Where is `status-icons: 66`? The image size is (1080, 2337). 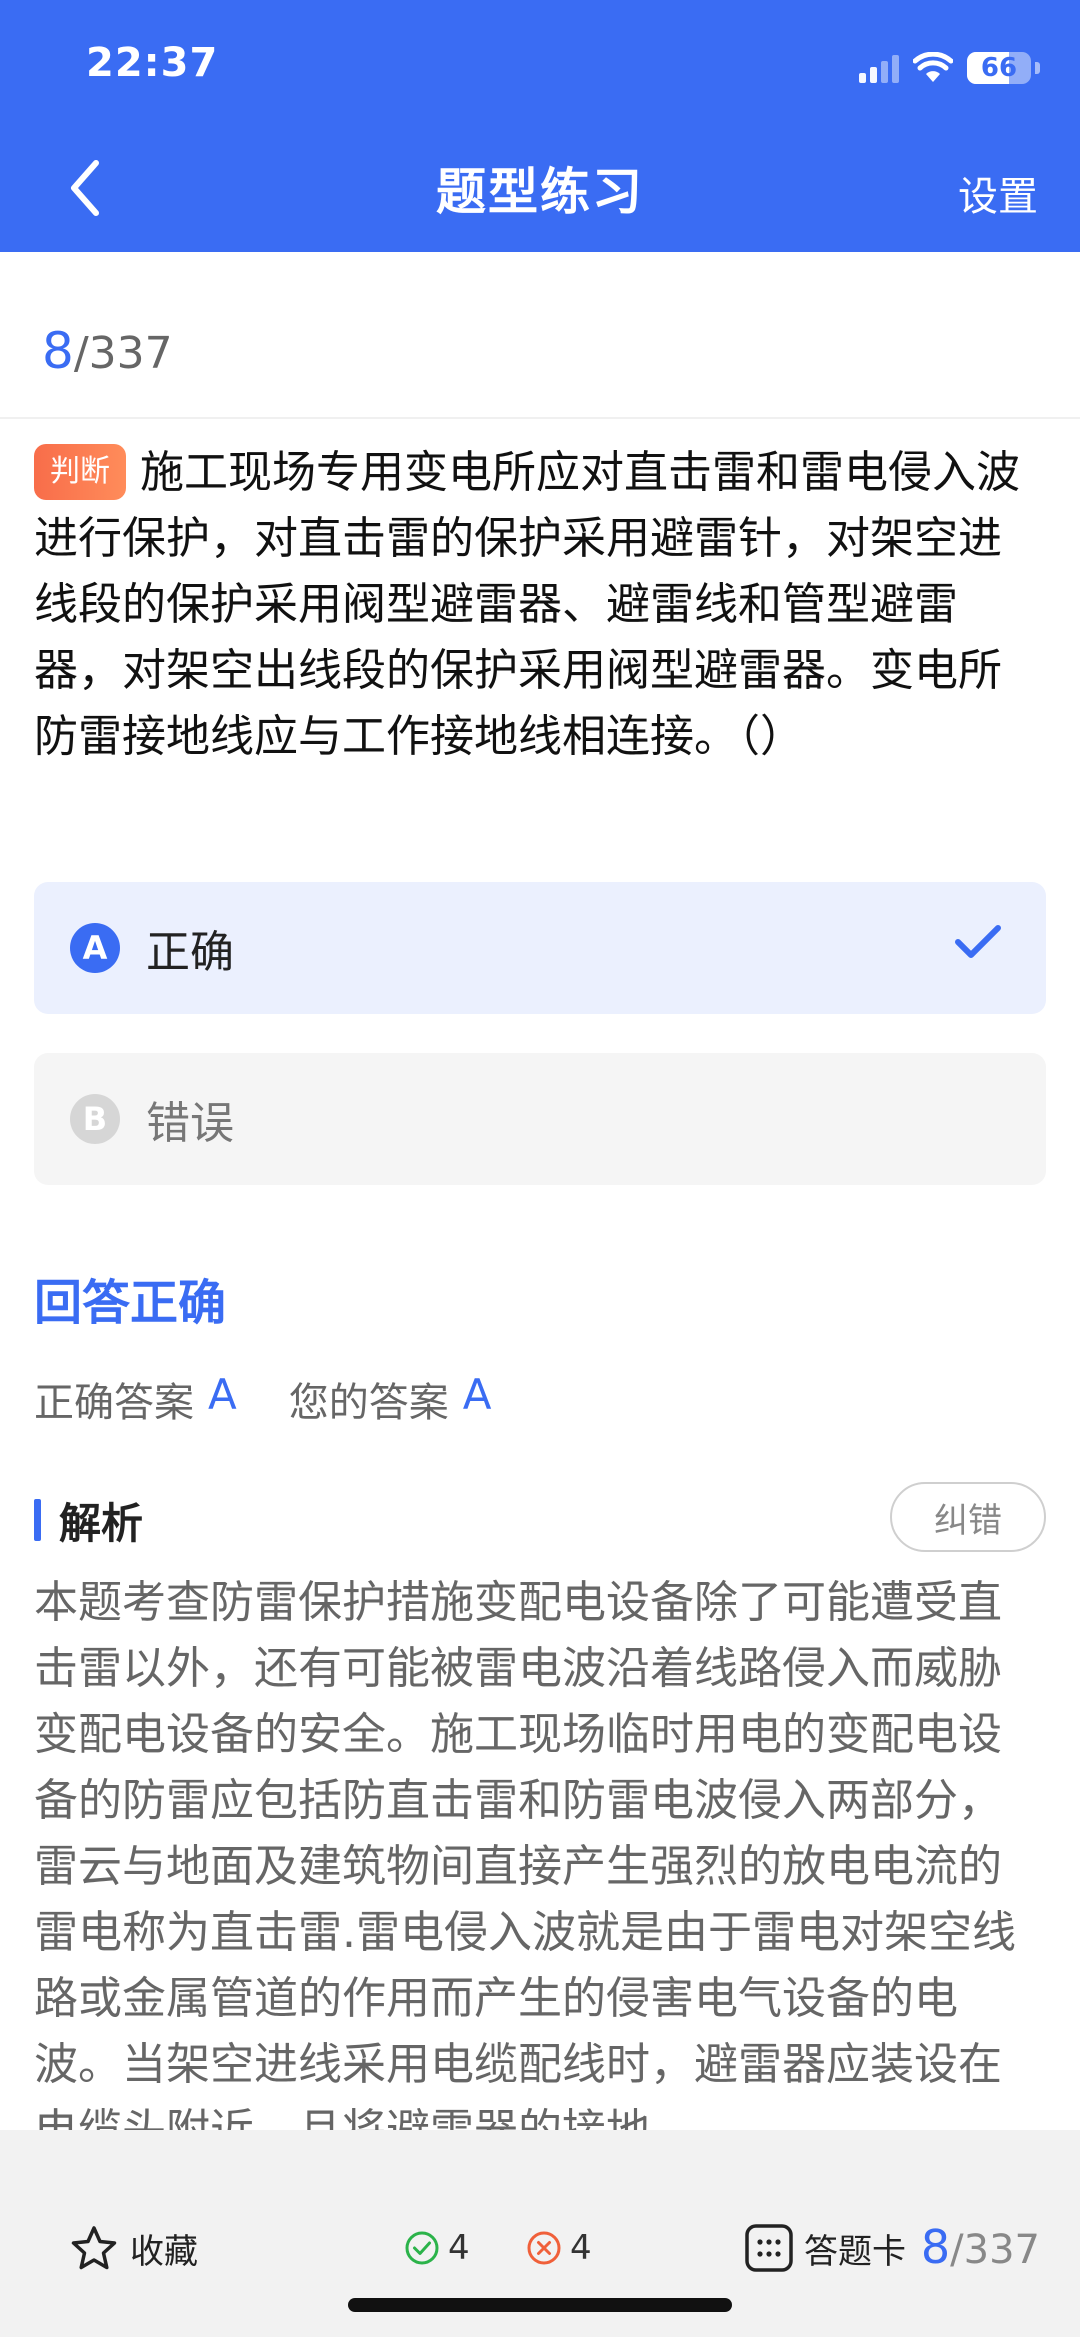
status-icons: 66 is located at coordinates (949, 68).